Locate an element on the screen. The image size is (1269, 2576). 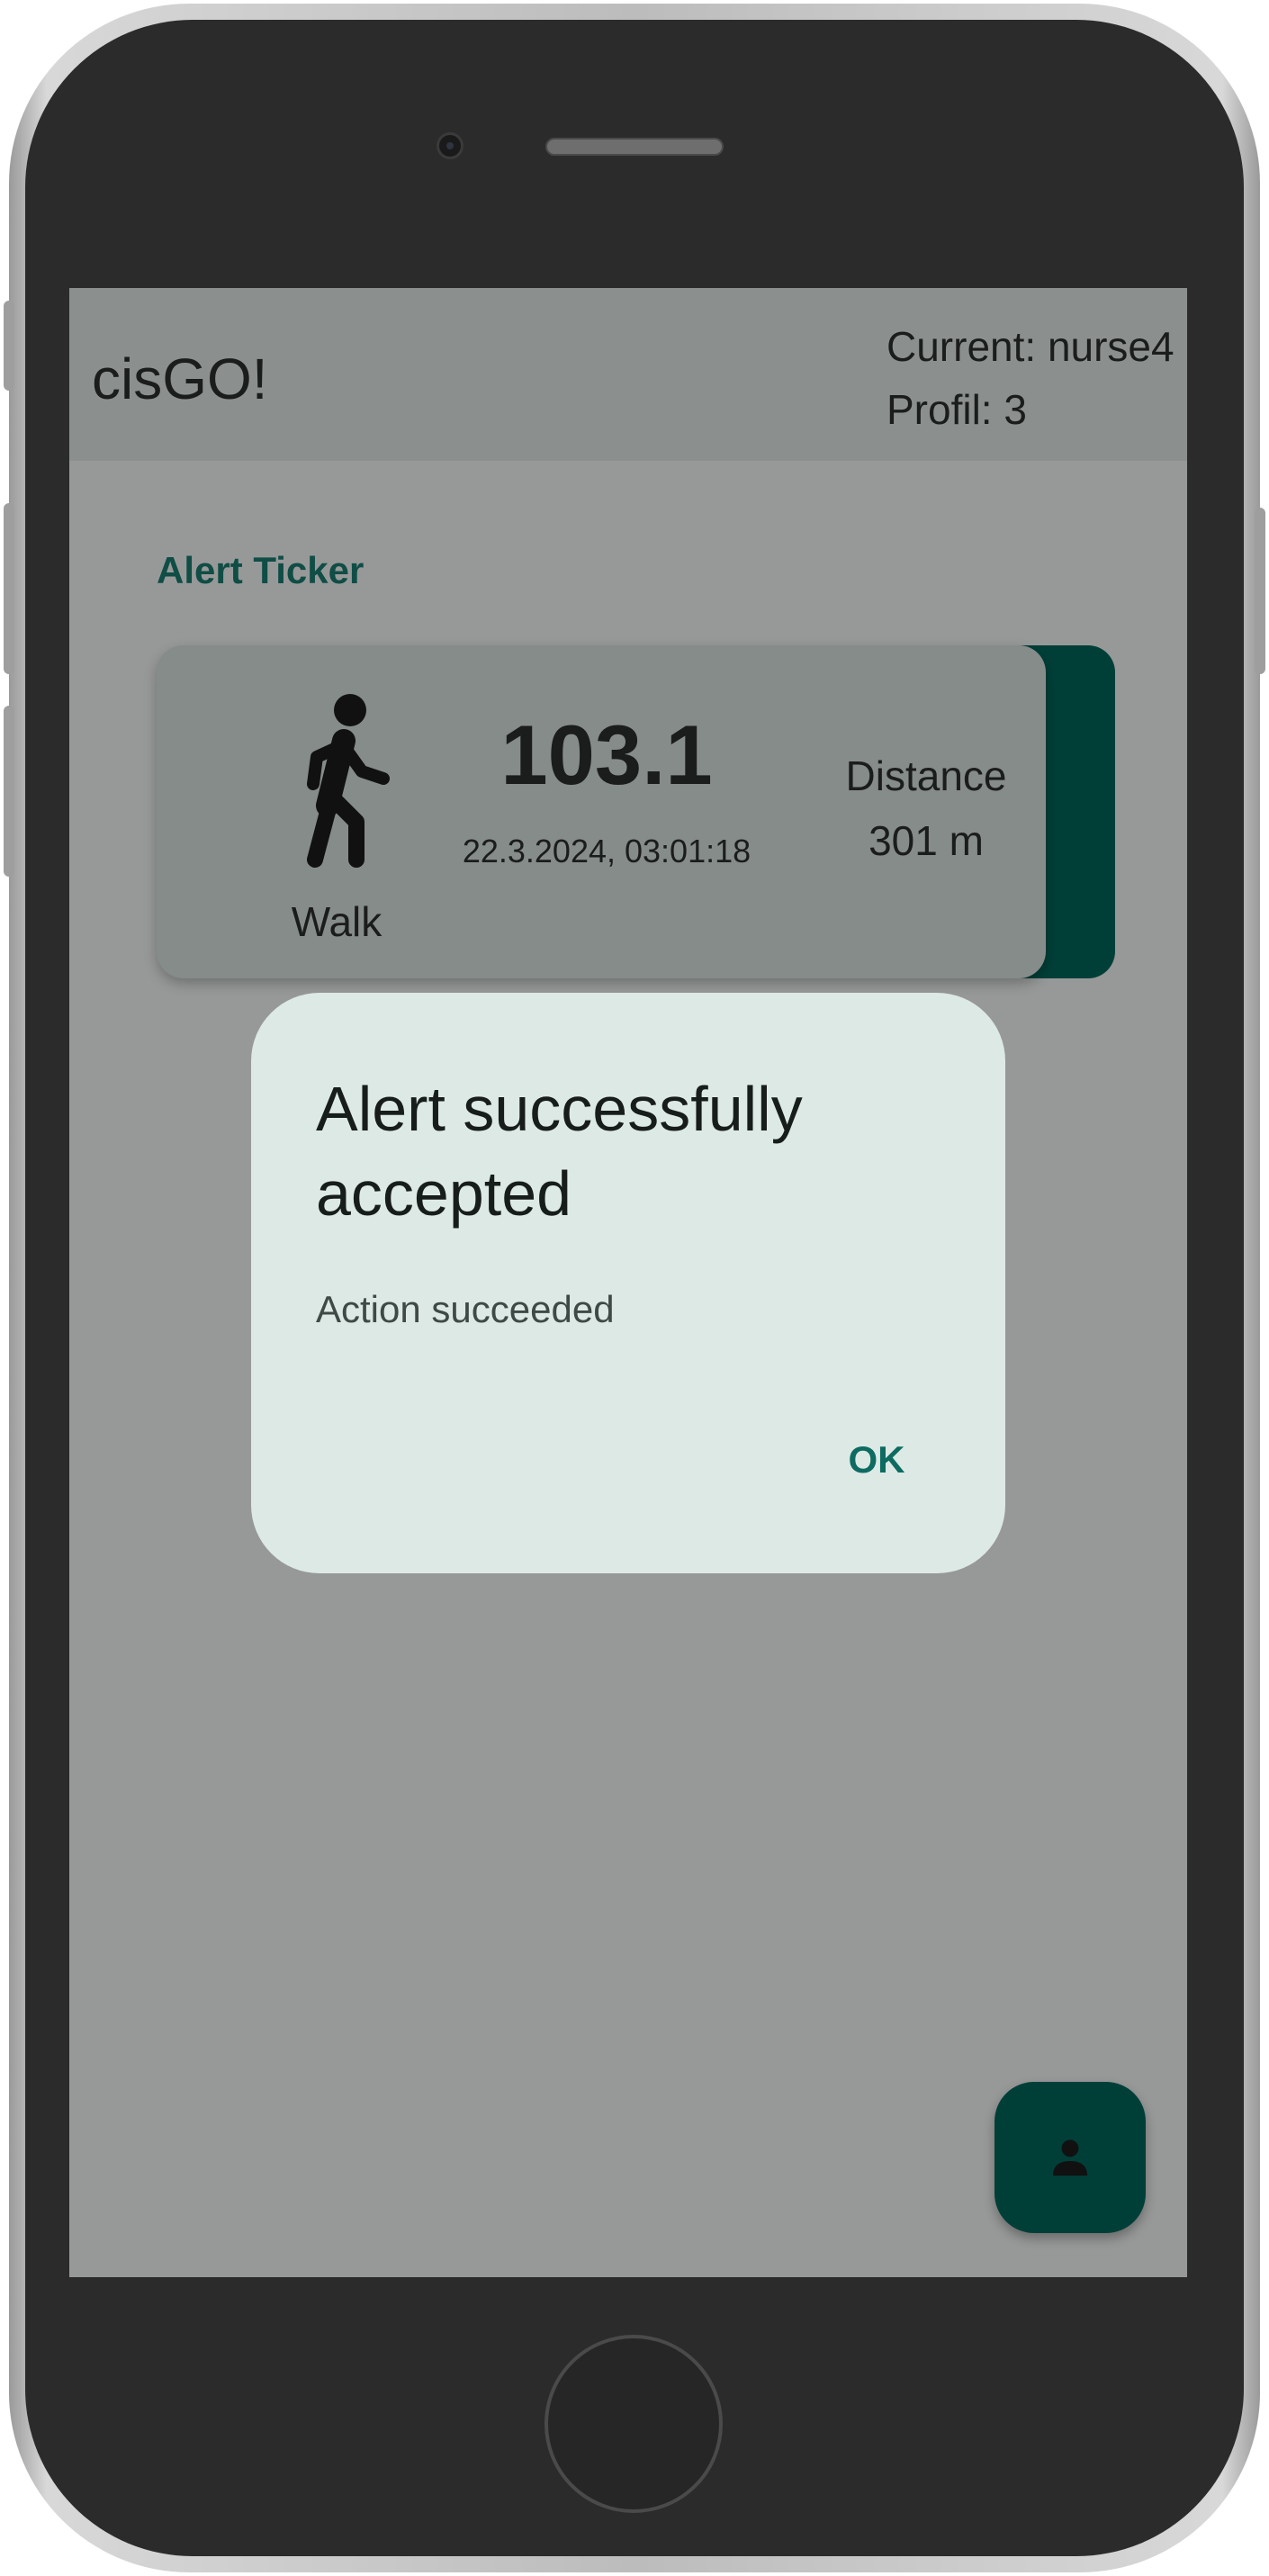
dialog-title: Alert successfully accepted is located at coordinates (560, 1151).